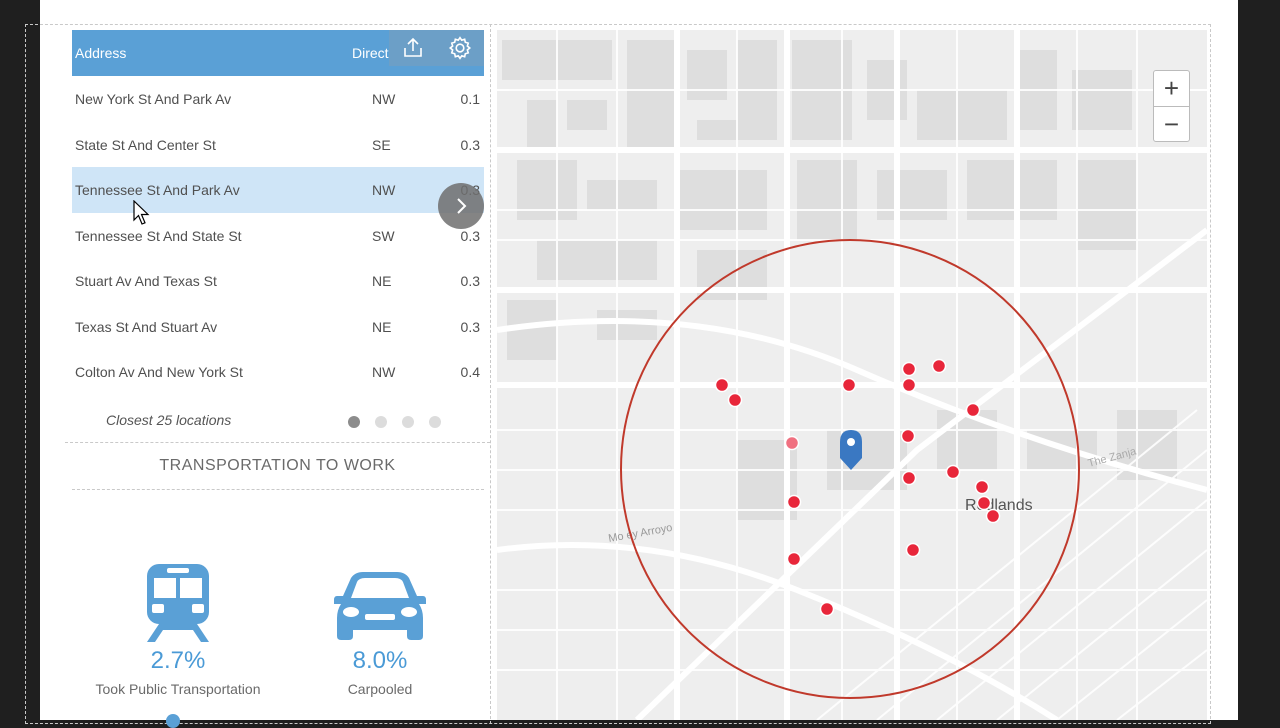  I want to click on public-transport-value: 2.7%, so click(178, 660).